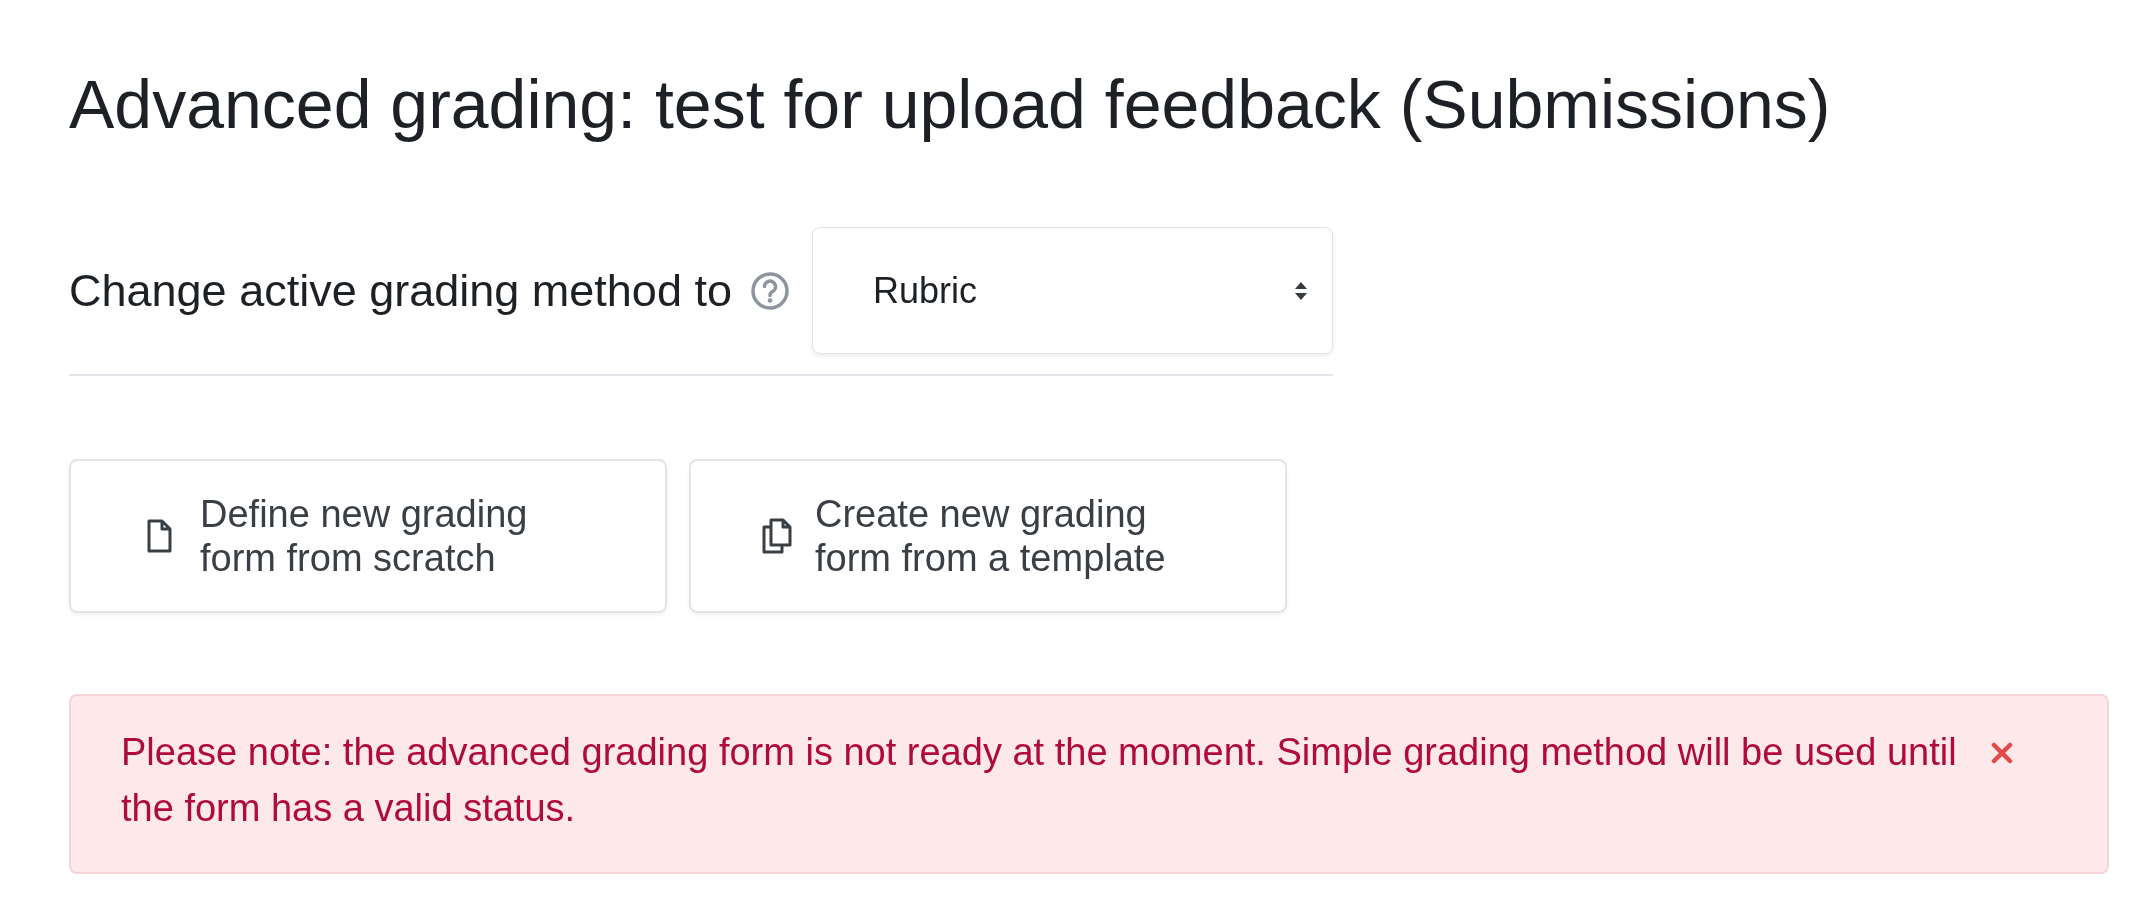 This screenshot has height=908, width=2156. What do you see at coordinates (950, 103) in the screenshot?
I see `page-title: Advanced grading: test for upload feedback (Submissions)` at bounding box center [950, 103].